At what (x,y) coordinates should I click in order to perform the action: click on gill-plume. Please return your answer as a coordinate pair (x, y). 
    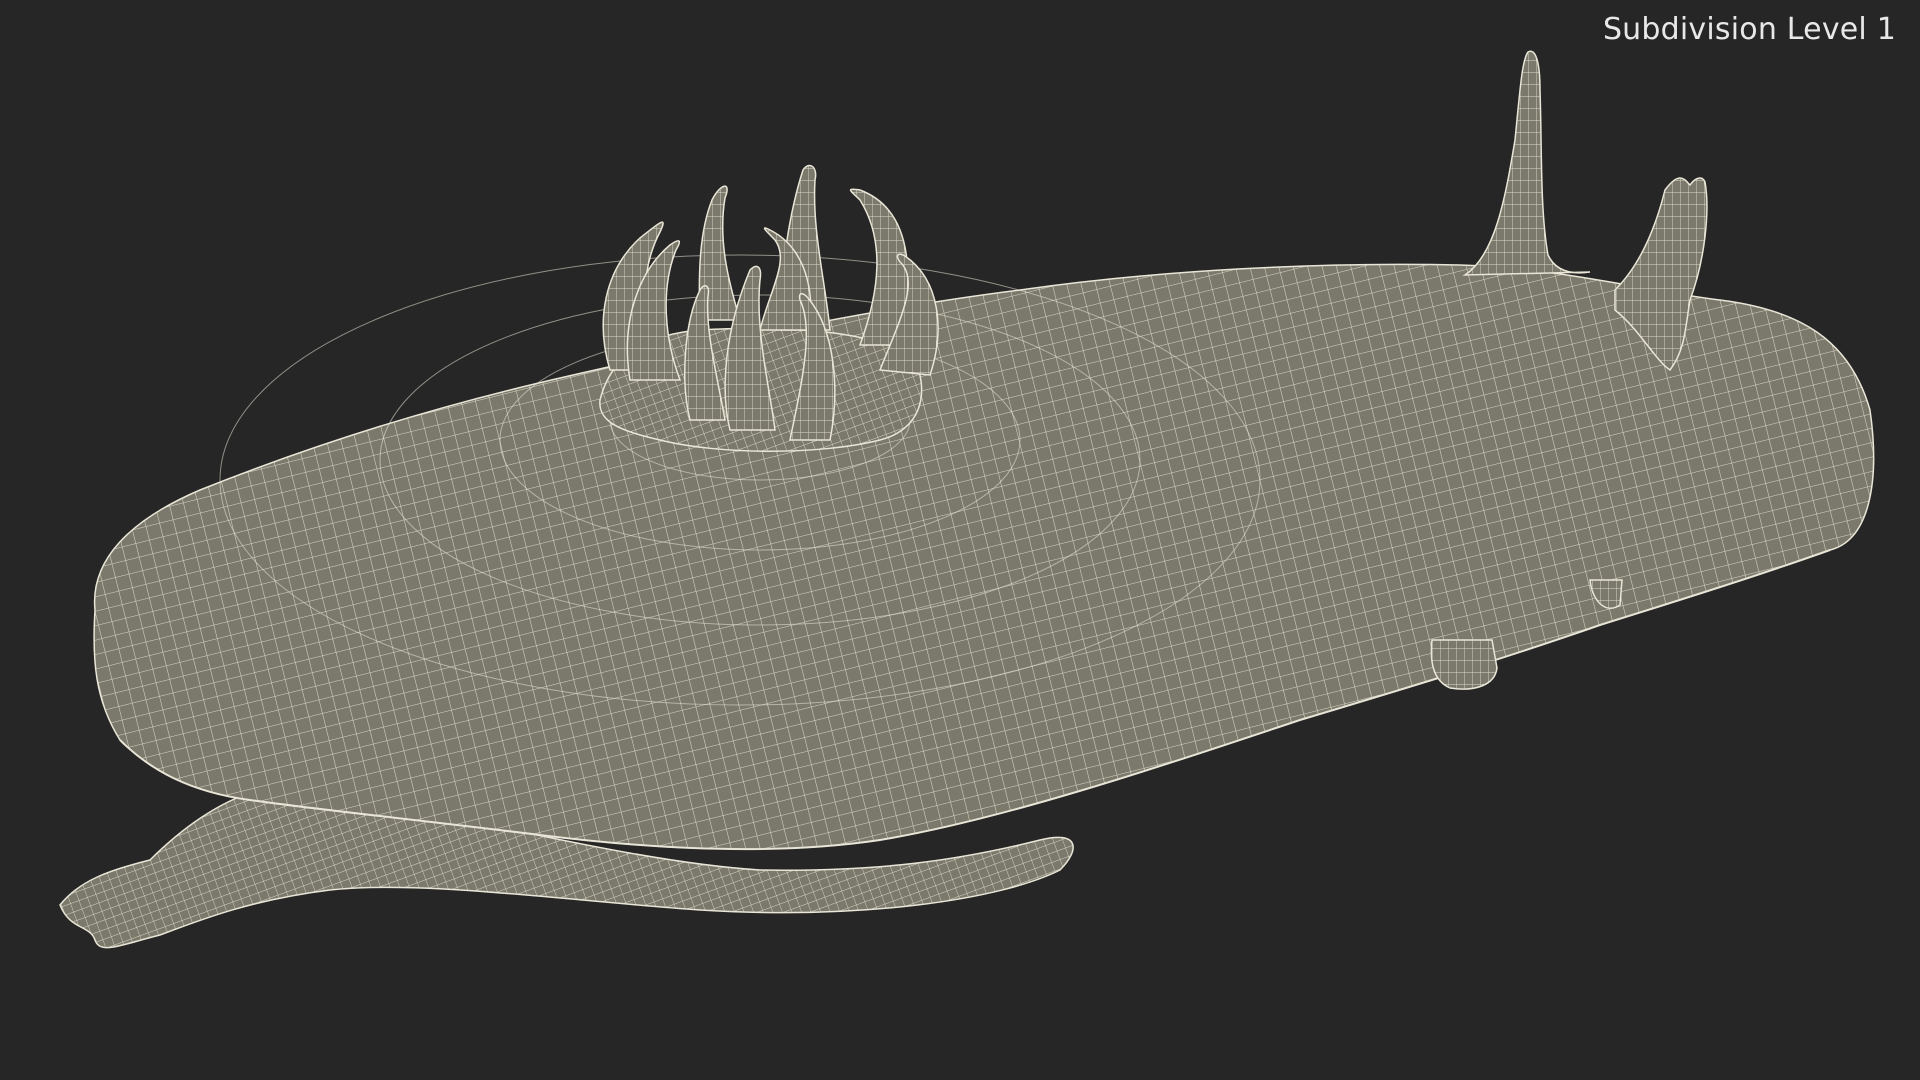
    Looking at the image, I should click on (769, 308).